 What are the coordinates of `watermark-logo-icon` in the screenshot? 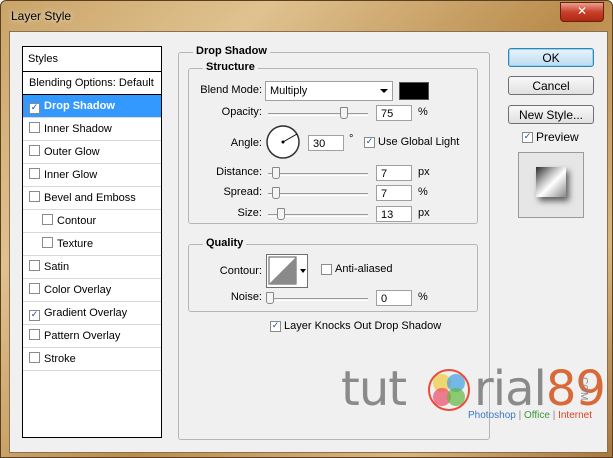 It's located at (449, 390).